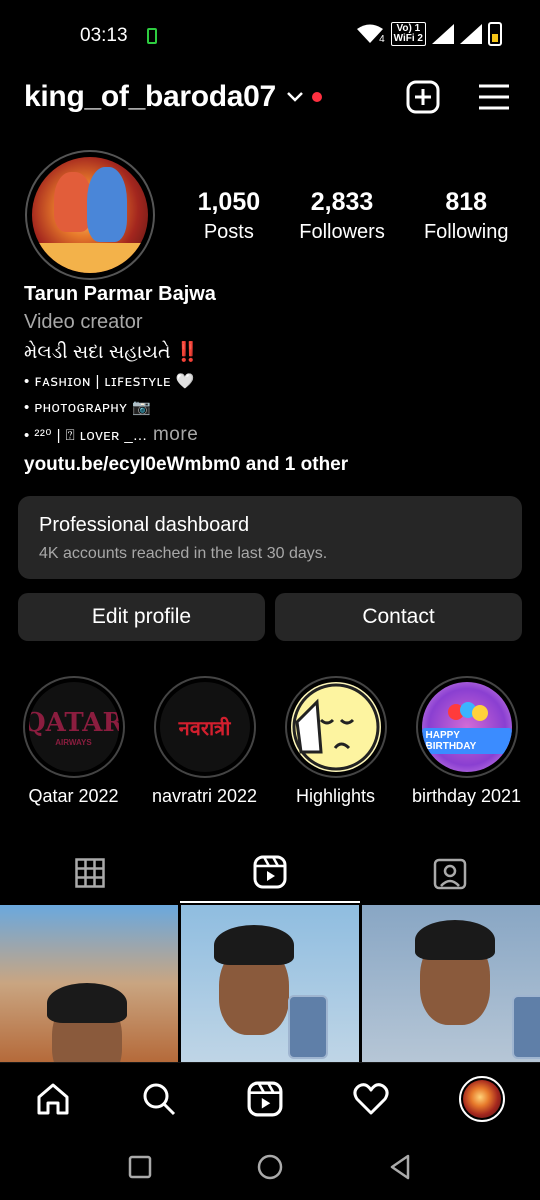 This screenshot has width=540, height=1200. What do you see at coordinates (429, 34) in the screenshot?
I see `status-icons: 4 Vo) 1 WiFi 2` at bounding box center [429, 34].